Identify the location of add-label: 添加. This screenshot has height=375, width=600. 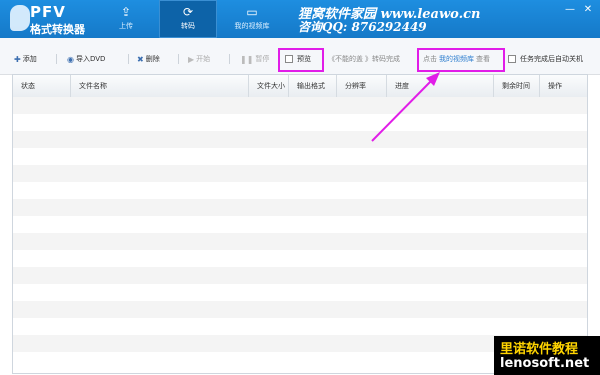
(29, 59).